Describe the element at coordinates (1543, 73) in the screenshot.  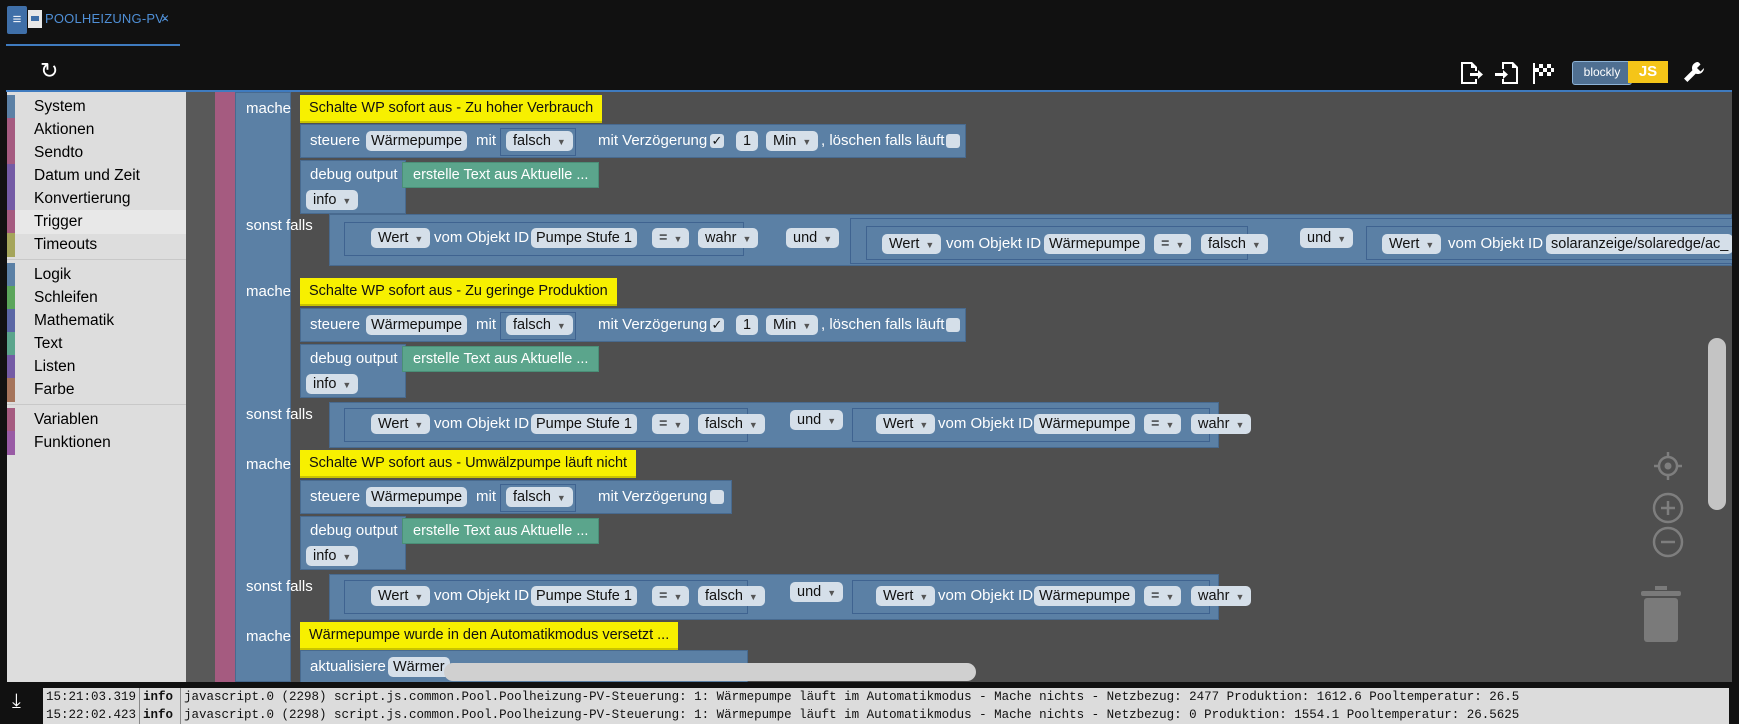
I see `checkered-flag-icon` at that location.